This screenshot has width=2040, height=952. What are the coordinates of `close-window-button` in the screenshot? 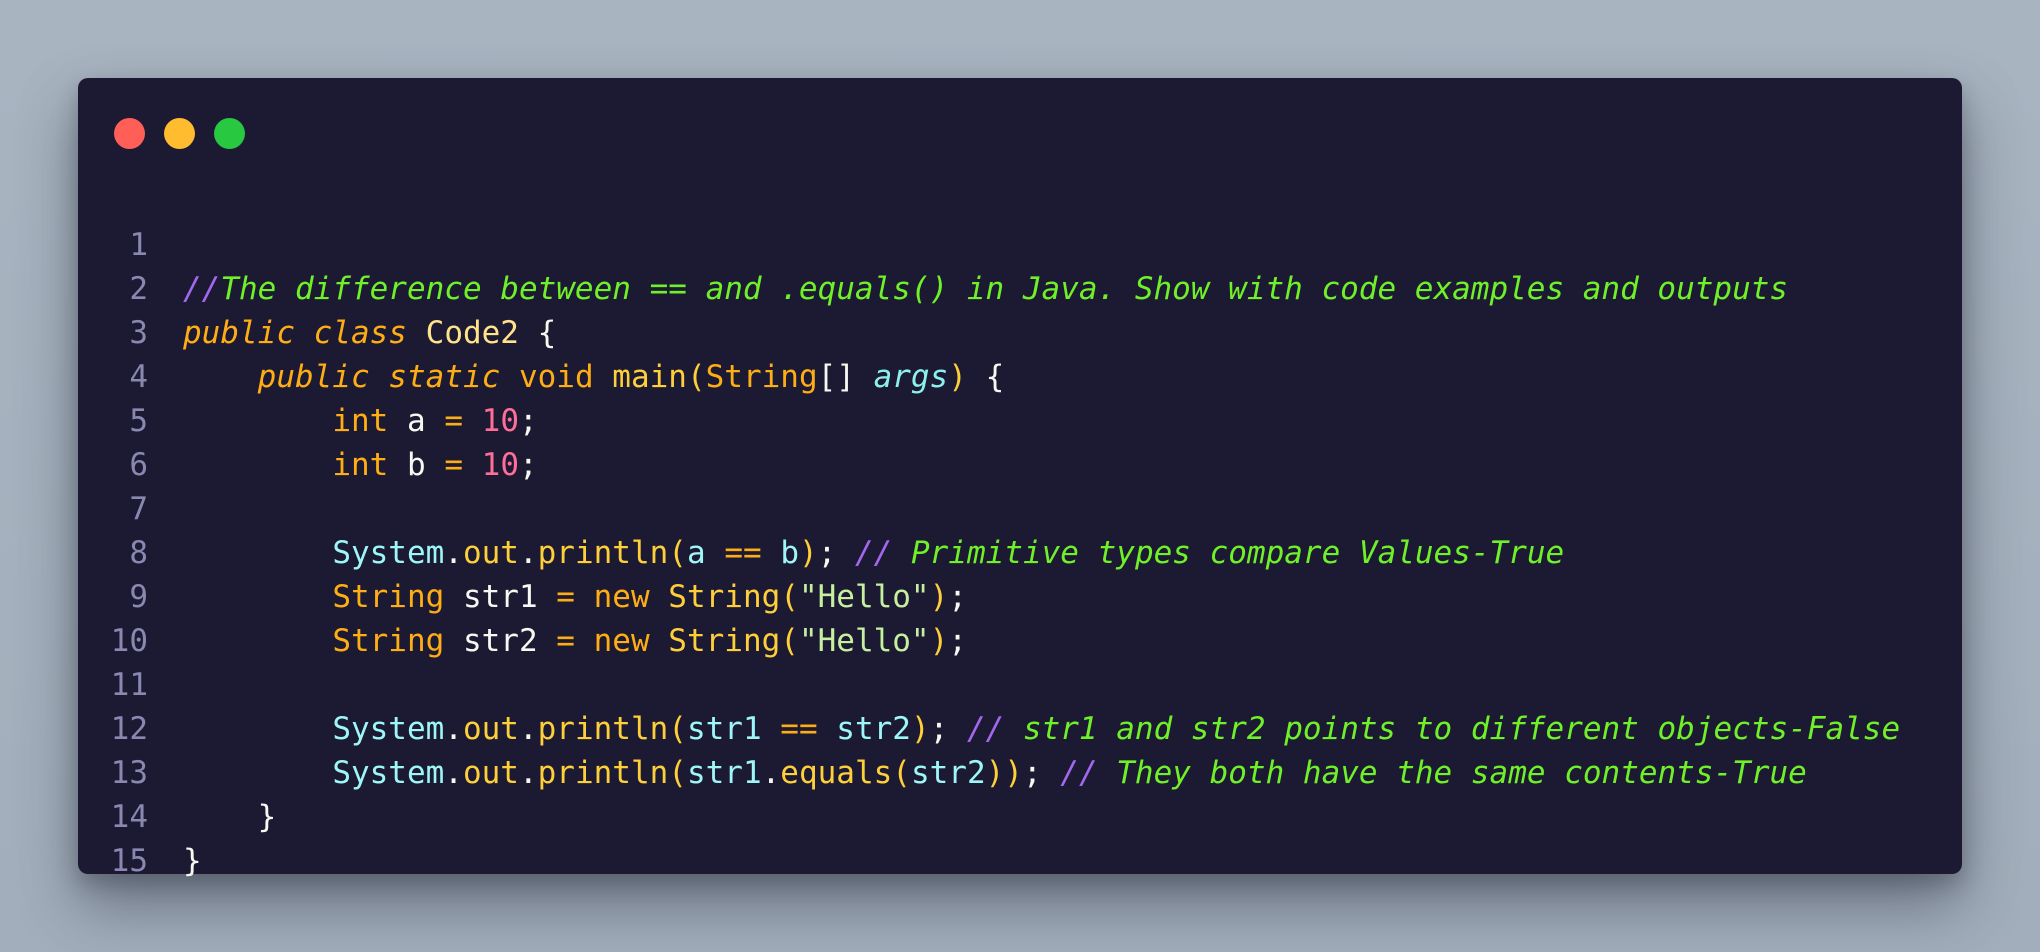 It's located at (129, 133).